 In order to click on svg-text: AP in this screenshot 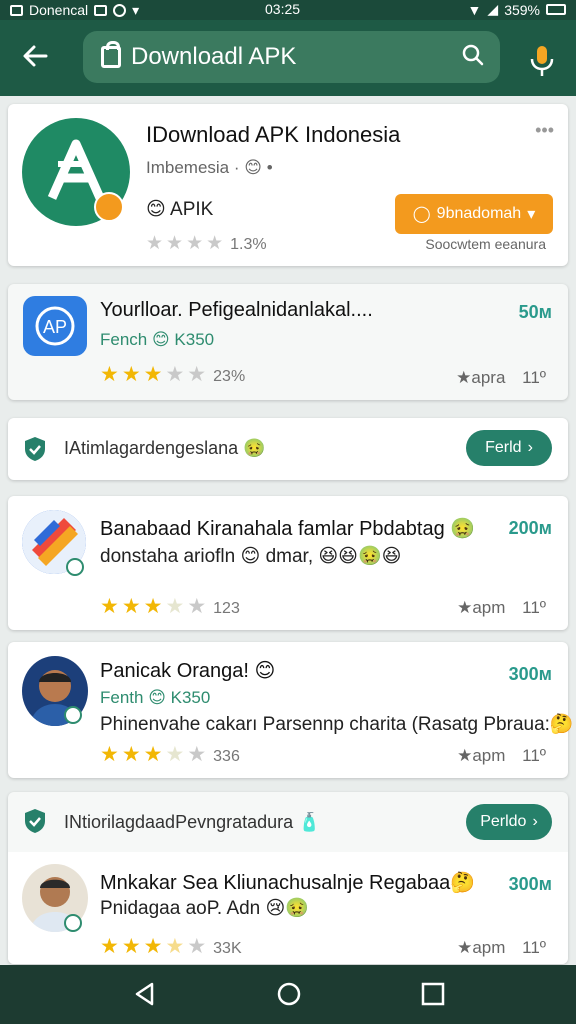, I will do `click(55, 327)`.